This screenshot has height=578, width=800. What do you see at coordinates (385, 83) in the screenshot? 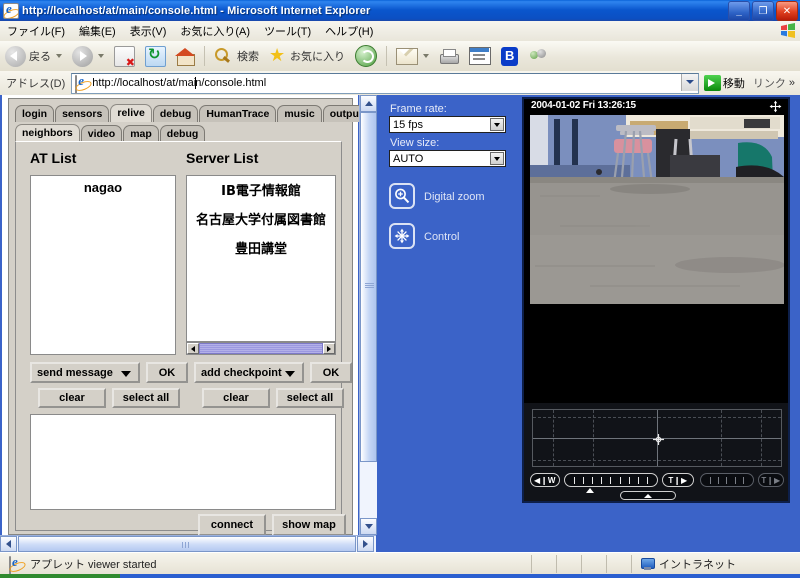
I see `address-input: http://localhost/at/main/console.html` at bounding box center [385, 83].